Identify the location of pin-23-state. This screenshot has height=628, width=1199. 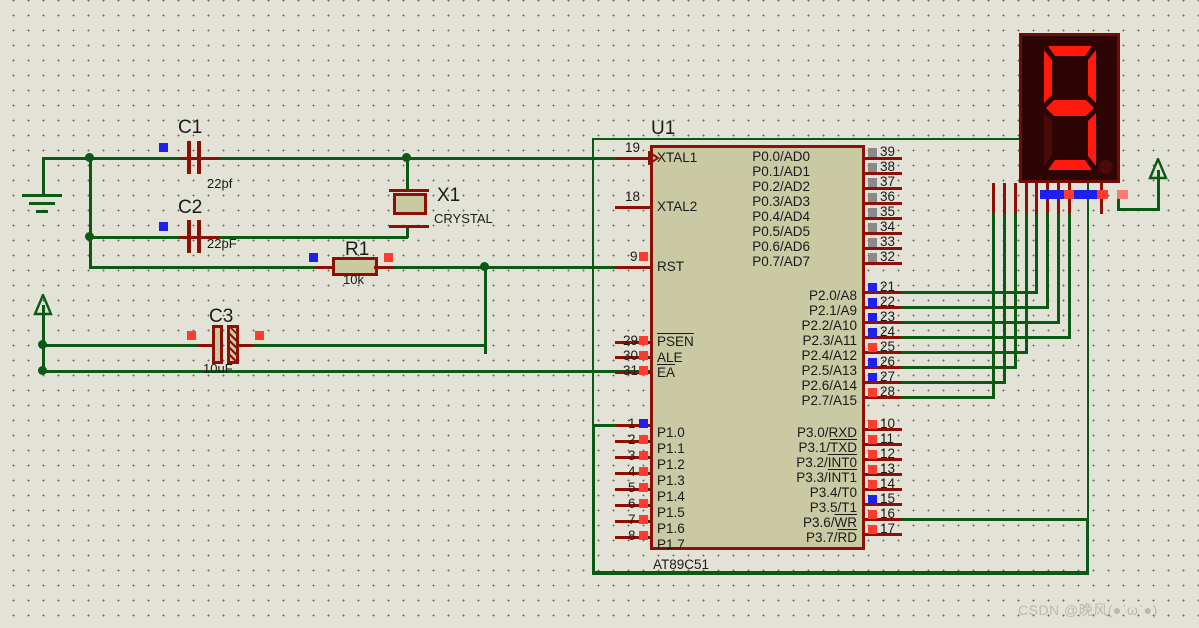
(872, 317).